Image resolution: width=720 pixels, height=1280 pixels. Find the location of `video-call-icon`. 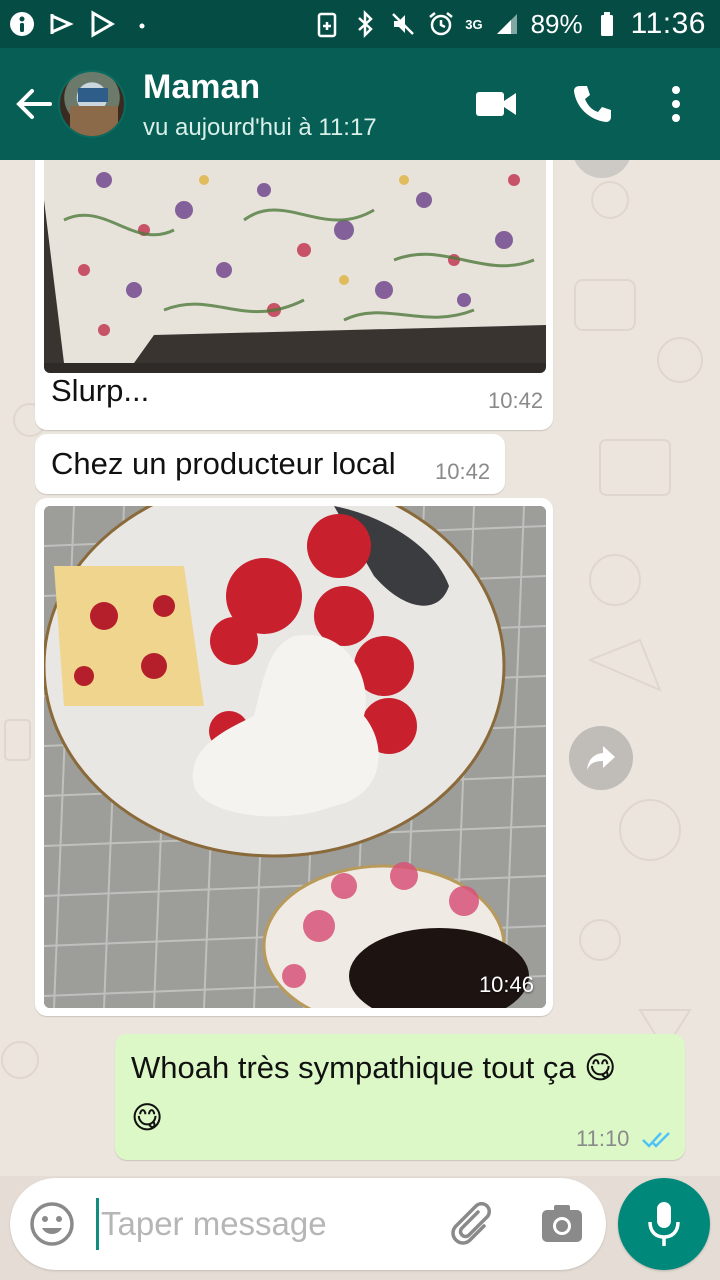

video-call-icon is located at coordinates (496, 104).